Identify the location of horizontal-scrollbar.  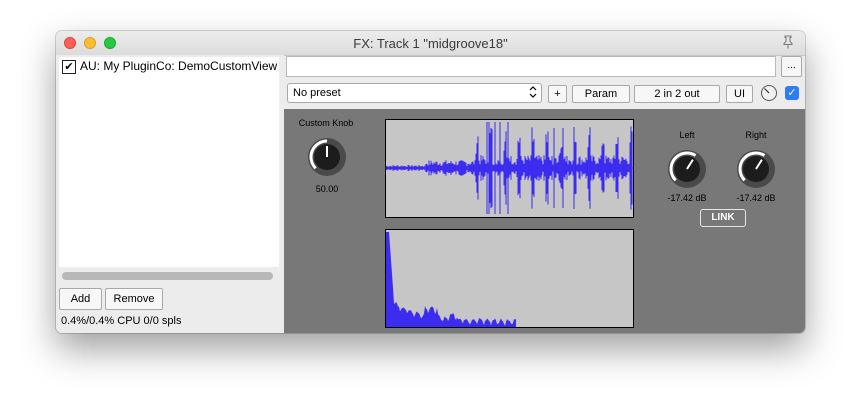
(167, 276).